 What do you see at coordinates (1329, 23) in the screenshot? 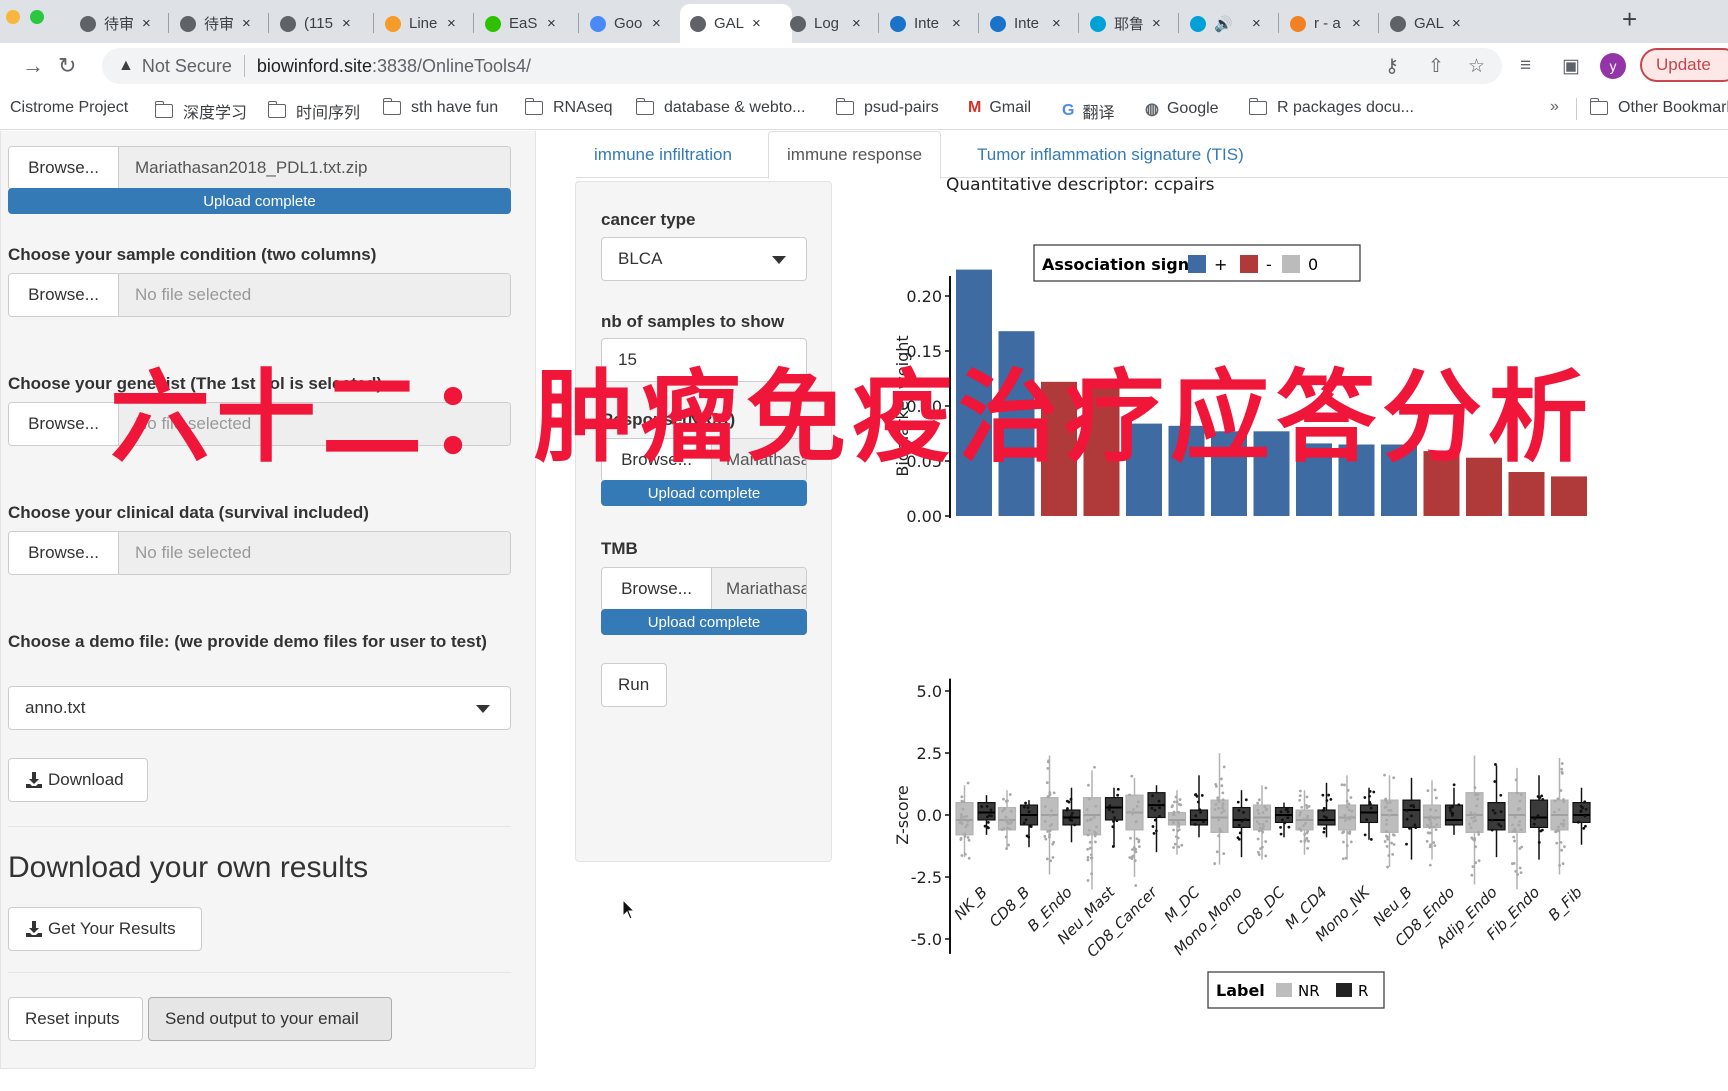
I see `browser-tab: r - a ×` at bounding box center [1329, 23].